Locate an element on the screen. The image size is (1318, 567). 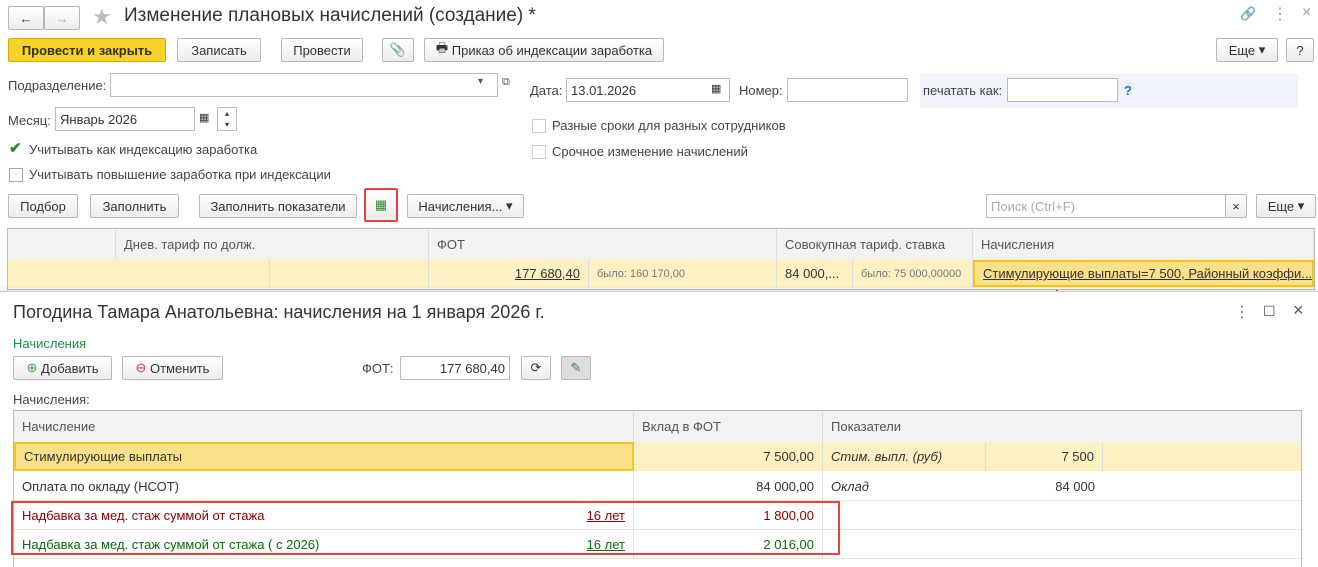
cancel-icon: ⊖ is located at coordinates (143, 367).